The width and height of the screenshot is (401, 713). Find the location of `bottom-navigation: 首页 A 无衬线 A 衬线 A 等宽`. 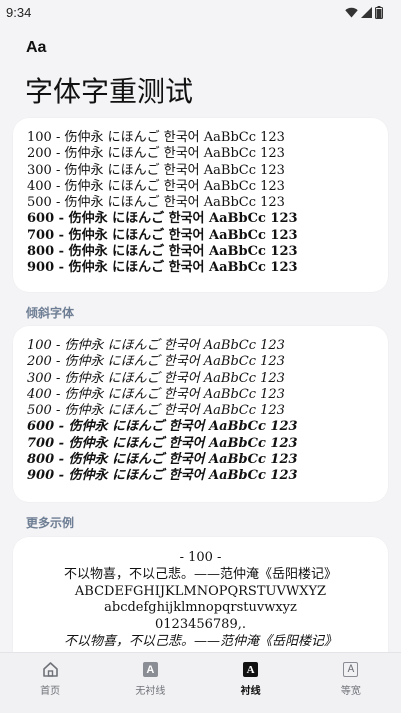

bottom-navigation: 首页 A 无衬线 A 衬线 A 等宽 is located at coordinates (200, 682).